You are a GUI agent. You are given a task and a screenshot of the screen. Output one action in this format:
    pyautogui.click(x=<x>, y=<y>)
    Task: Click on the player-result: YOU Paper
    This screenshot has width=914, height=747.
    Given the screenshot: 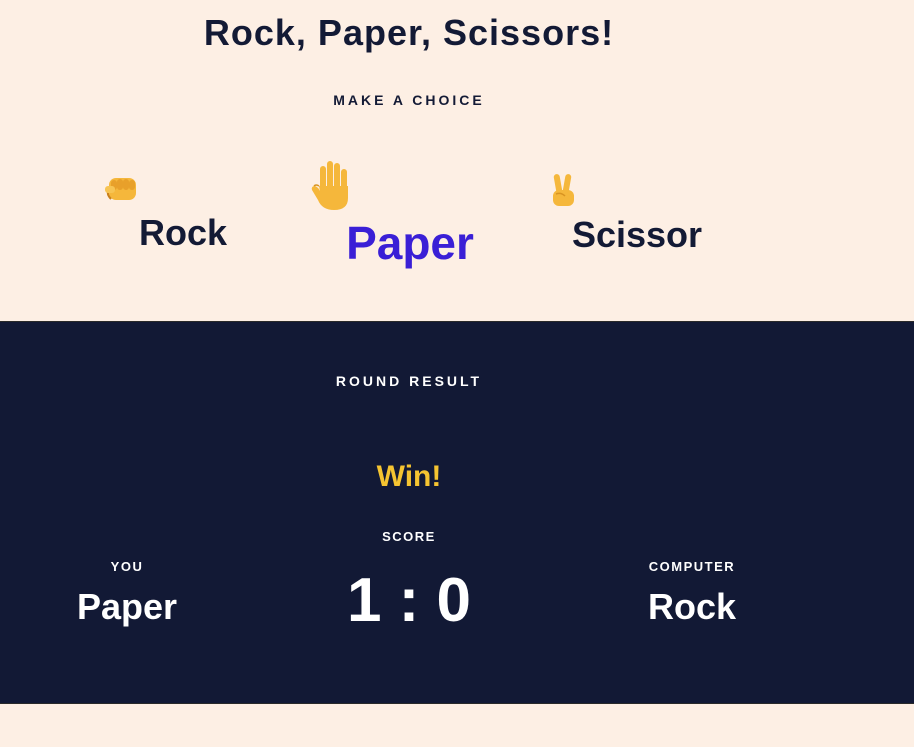 What is the action you would take?
    pyautogui.click(x=127, y=593)
    